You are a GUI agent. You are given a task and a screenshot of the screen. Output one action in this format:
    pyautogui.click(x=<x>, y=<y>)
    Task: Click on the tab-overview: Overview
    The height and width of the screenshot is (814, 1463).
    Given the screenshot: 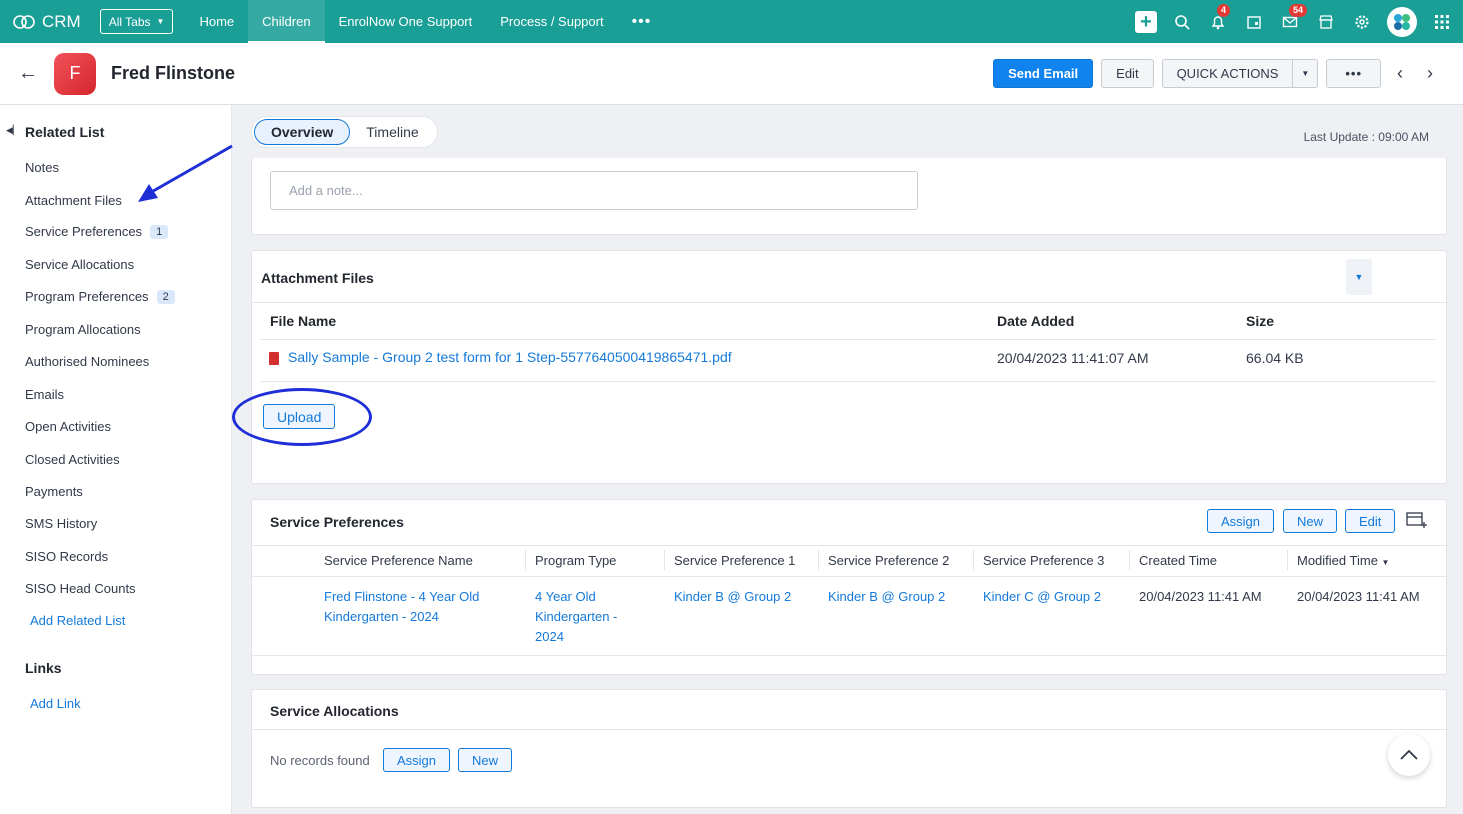 What is the action you would take?
    pyautogui.click(x=302, y=132)
    